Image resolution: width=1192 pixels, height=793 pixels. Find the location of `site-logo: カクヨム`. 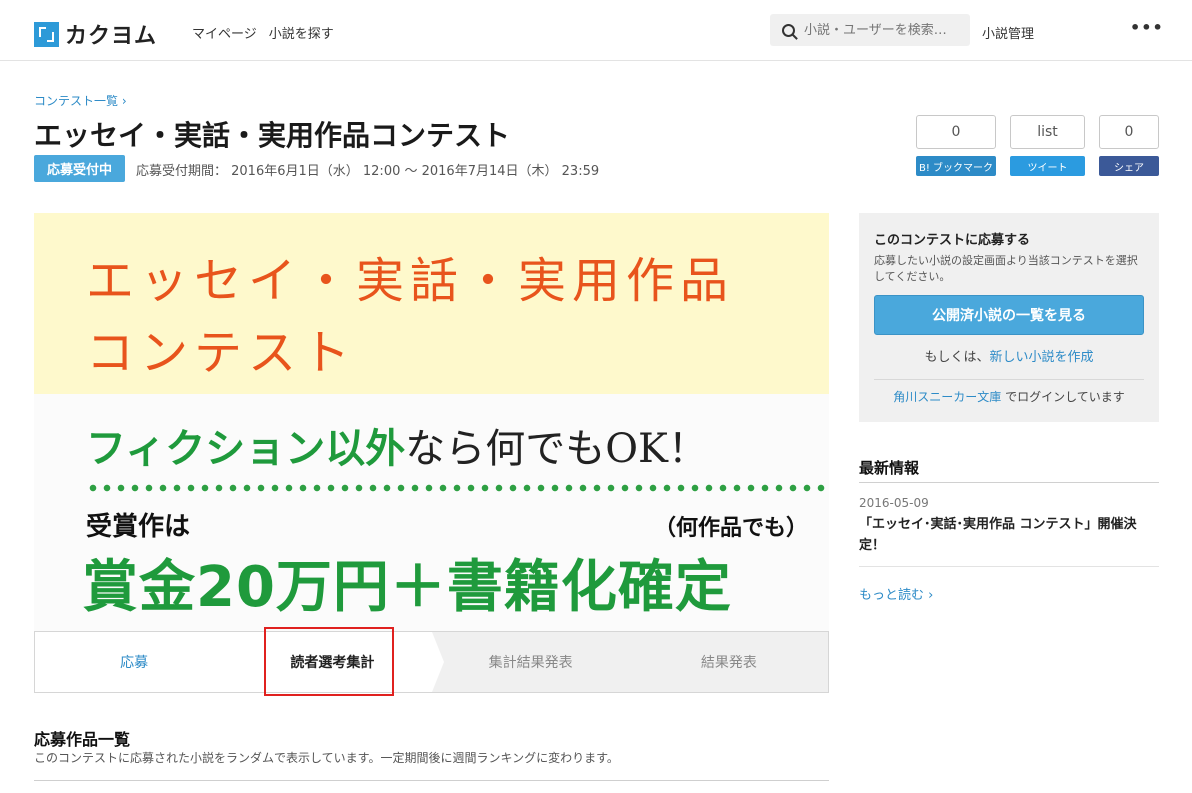

site-logo: カクヨム is located at coordinates (95, 34).